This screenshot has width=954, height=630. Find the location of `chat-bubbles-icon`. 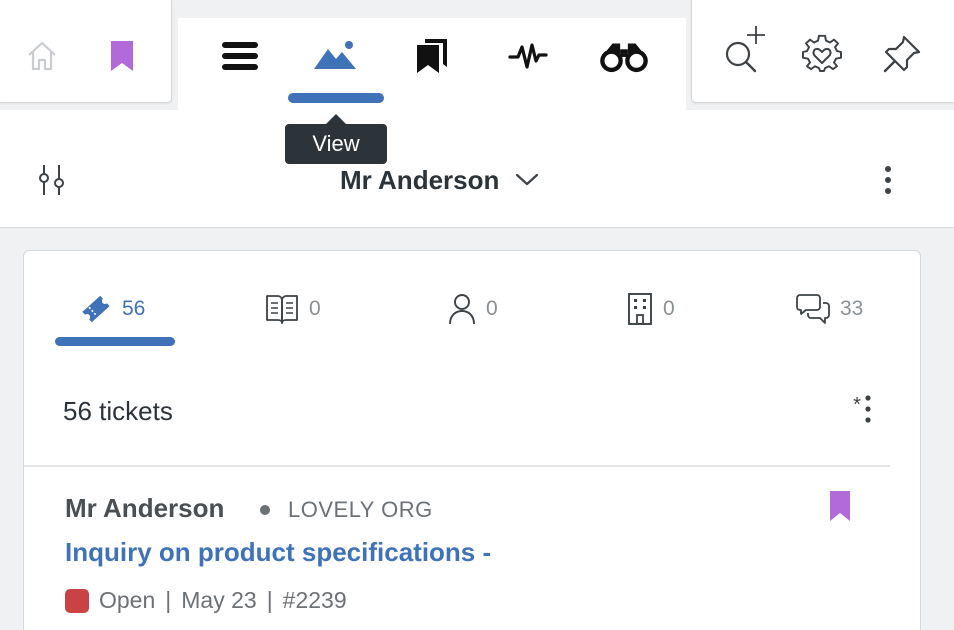

chat-bubbles-icon is located at coordinates (813, 309).